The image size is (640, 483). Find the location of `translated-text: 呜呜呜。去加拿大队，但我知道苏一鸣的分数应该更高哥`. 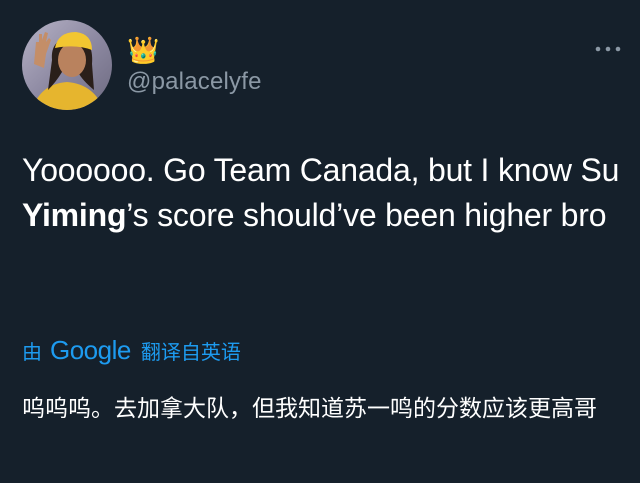

translated-text: 呜呜呜。去加拿大队，但我知道苏一鸣的分数应该更高哥 is located at coordinates (309, 409).